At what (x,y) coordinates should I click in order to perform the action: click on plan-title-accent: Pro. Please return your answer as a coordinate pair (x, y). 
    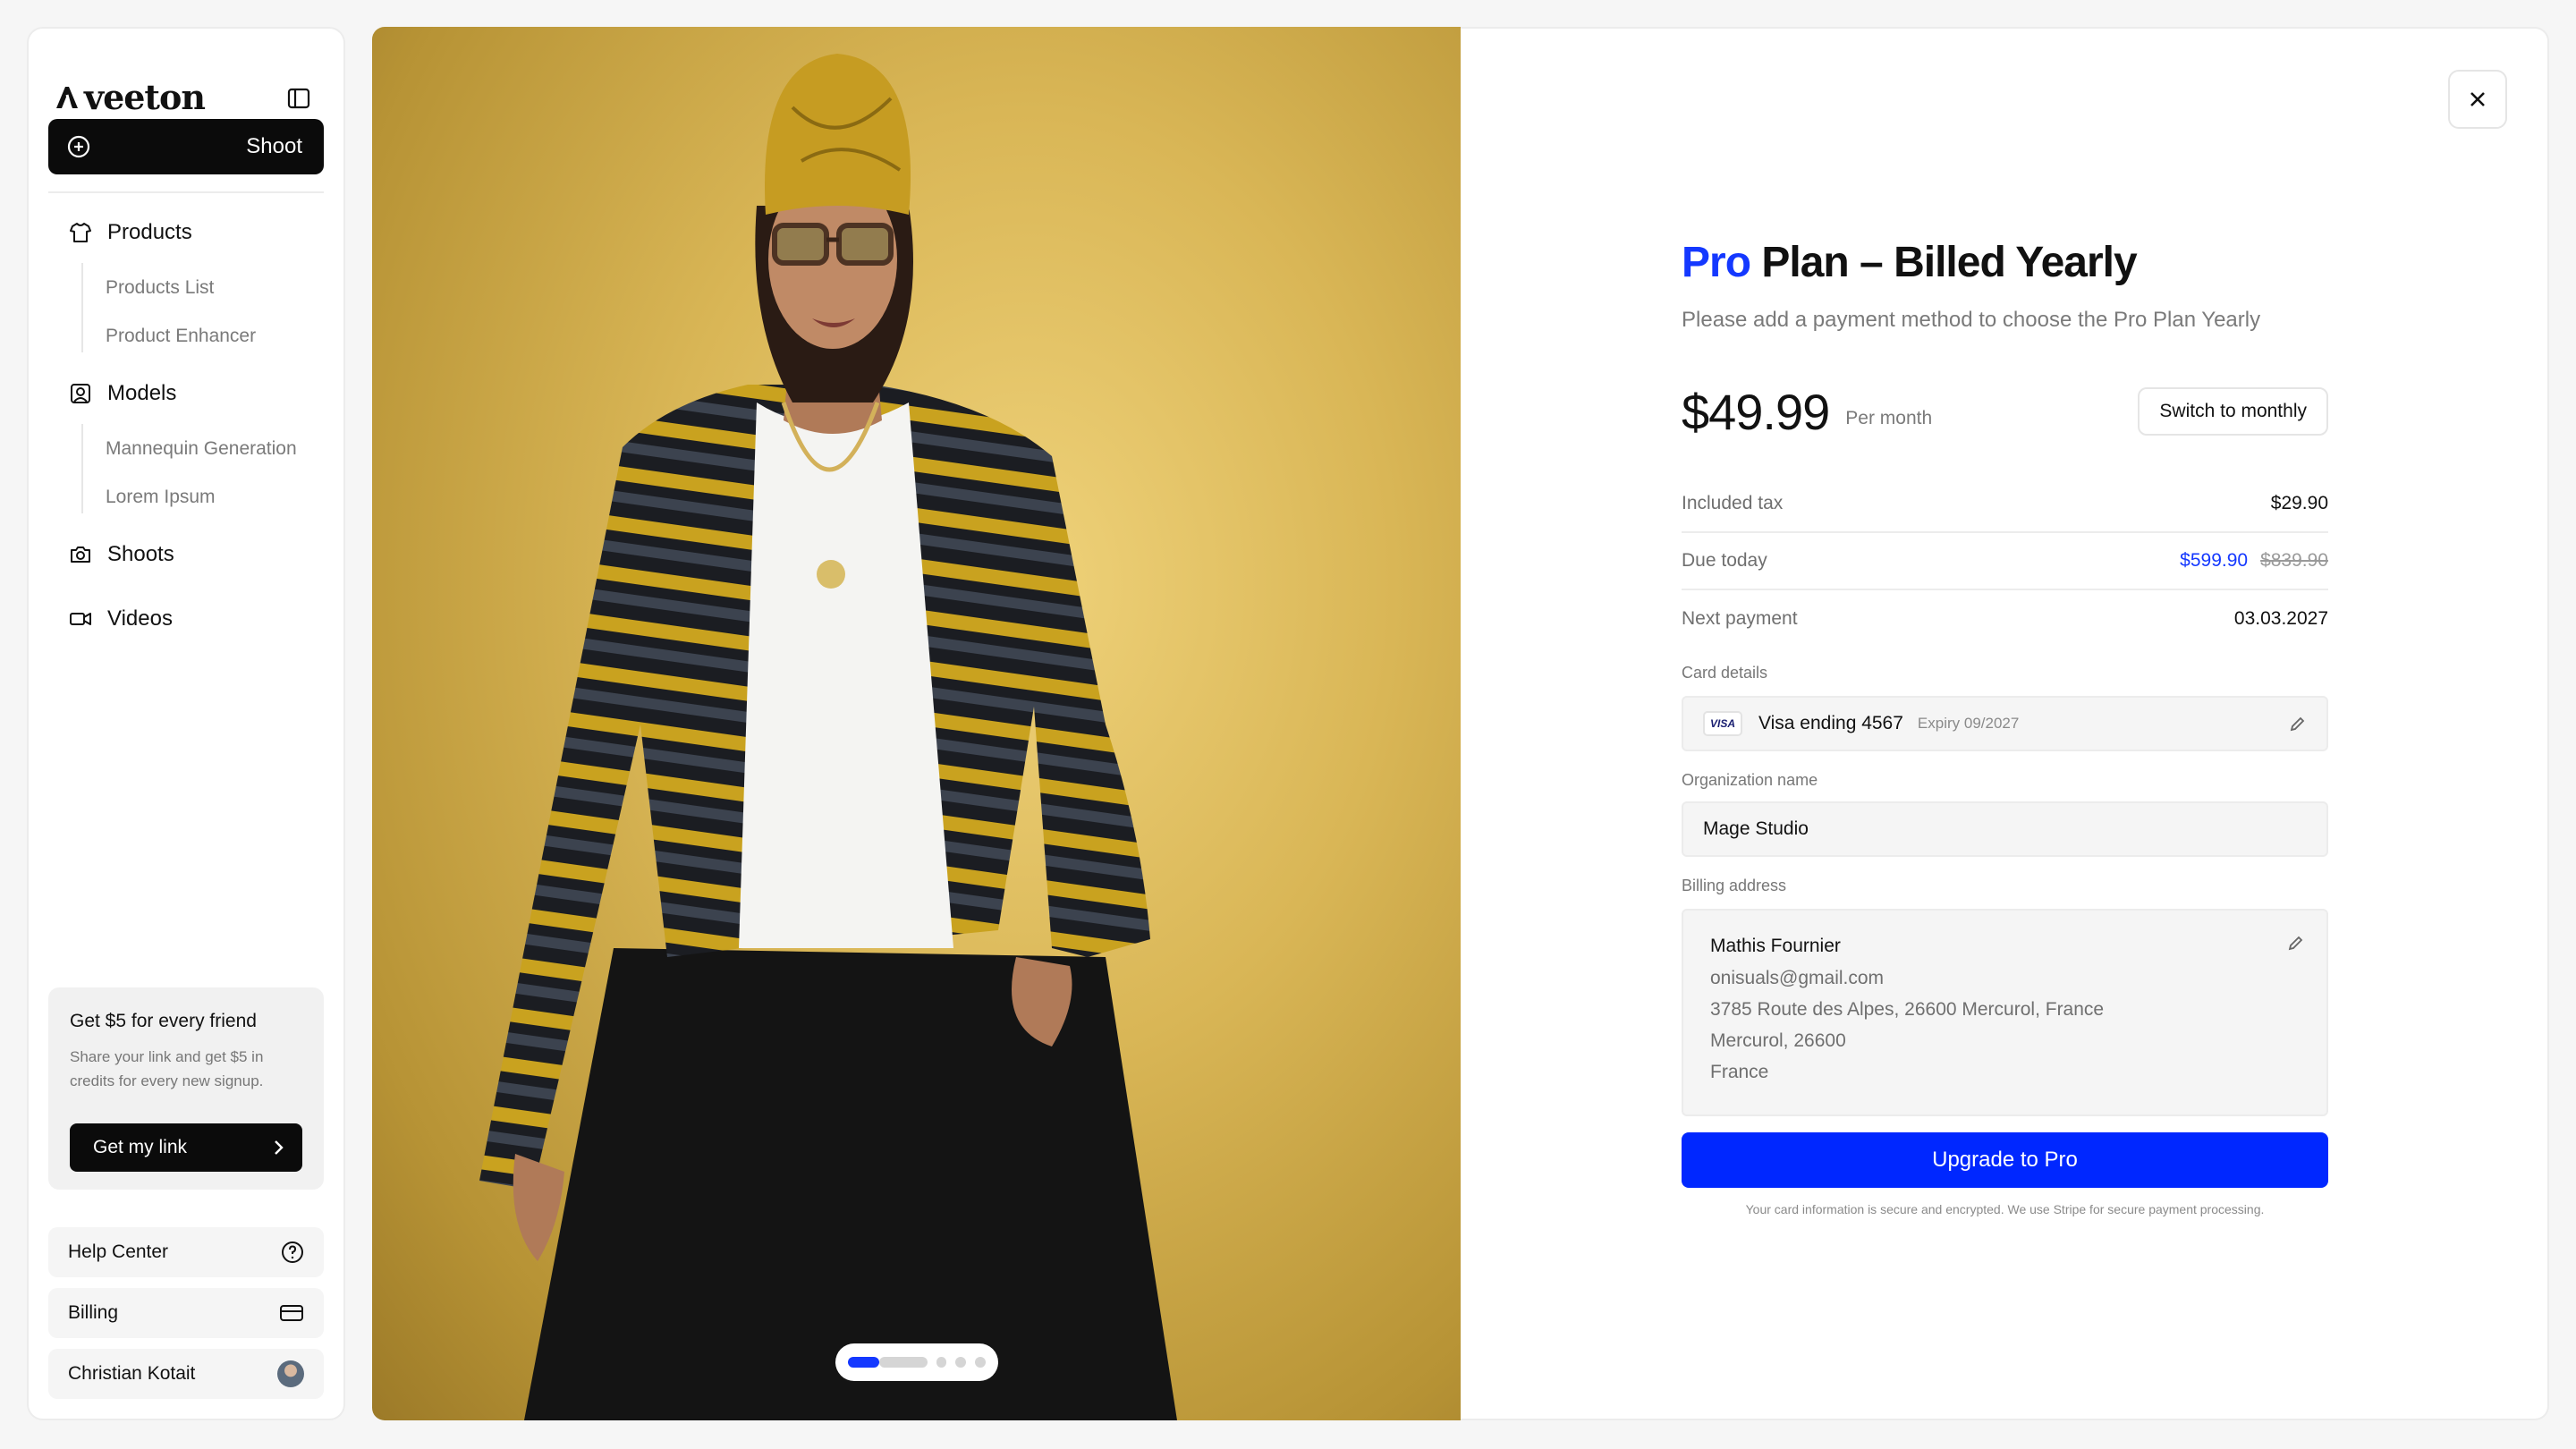
    Looking at the image, I should click on (1716, 262).